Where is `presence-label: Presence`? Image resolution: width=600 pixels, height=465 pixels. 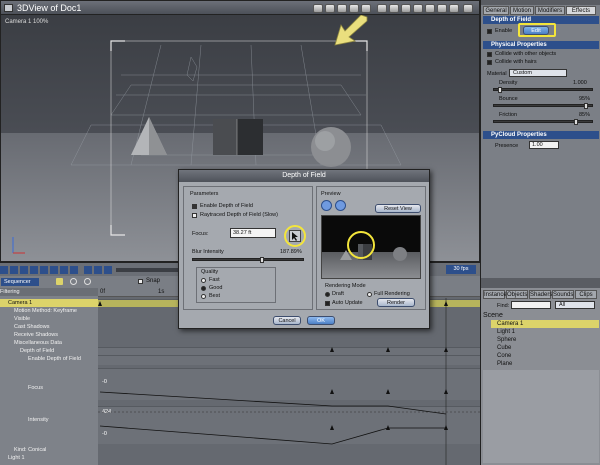 presence-label: Presence is located at coordinates (507, 146).